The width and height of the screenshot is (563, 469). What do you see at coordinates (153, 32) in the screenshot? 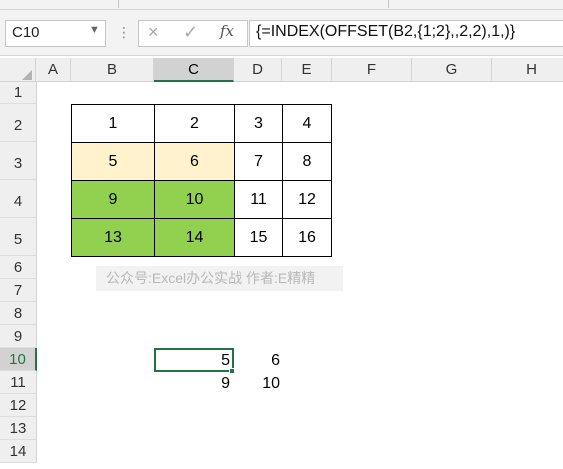
I see `cancel-icon: ×` at bounding box center [153, 32].